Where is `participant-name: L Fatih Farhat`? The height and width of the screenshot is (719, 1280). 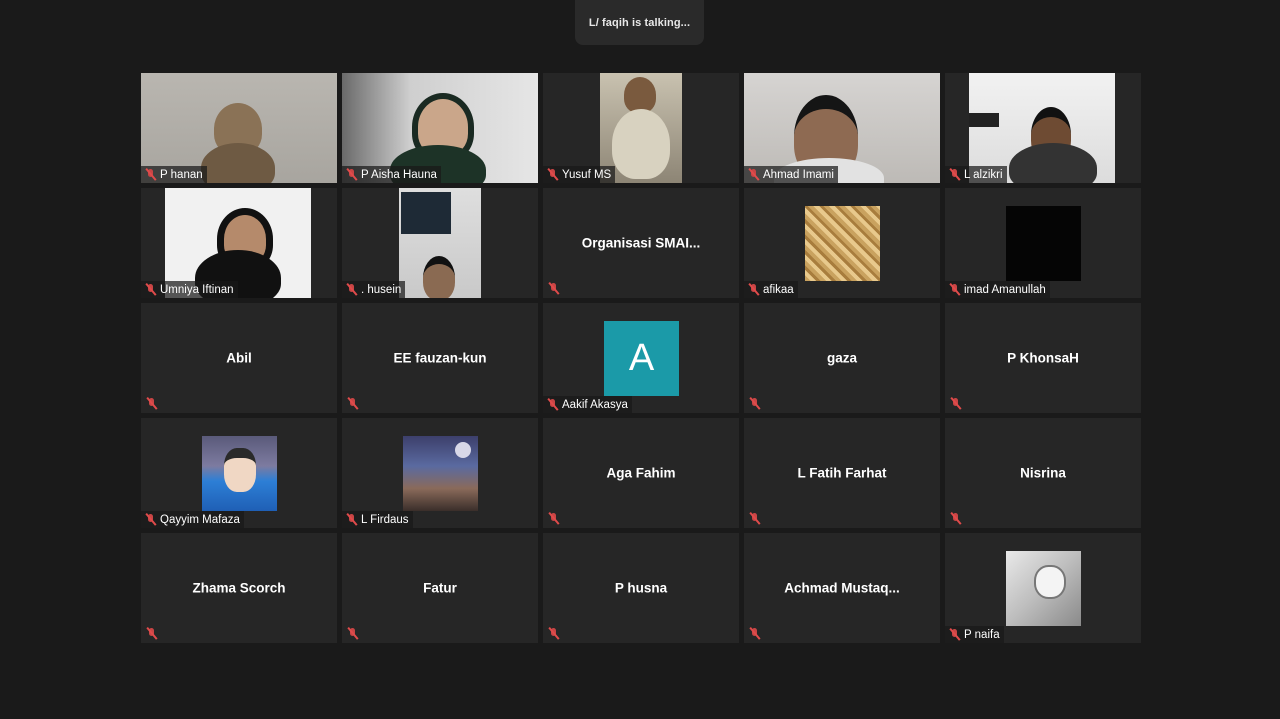 participant-name: L Fatih Farhat is located at coordinates (842, 473).